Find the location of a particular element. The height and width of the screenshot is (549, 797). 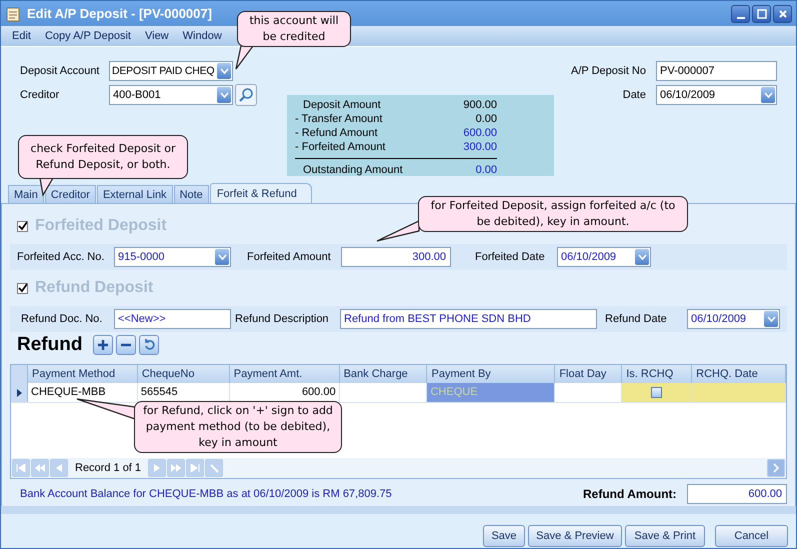

account-dropdown: DEPOSIT PAID CHEQ is located at coordinates (171, 71).